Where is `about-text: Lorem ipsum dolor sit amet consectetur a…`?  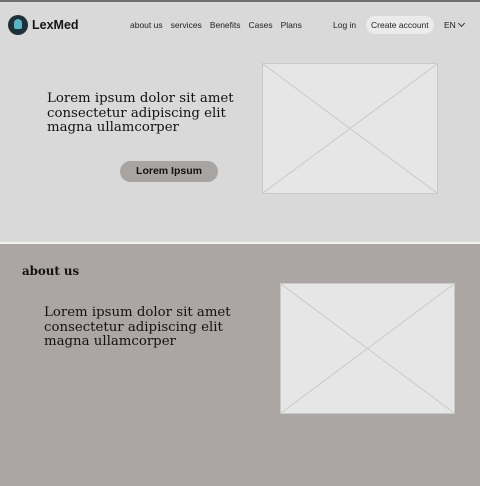
about-text: Lorem ipsum dolor sit amet consectetur a… is located at coordinates (137, 327).